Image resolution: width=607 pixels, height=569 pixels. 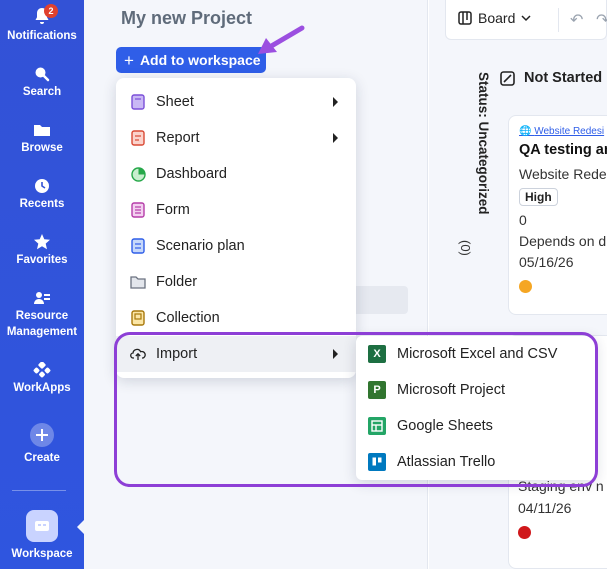 I want to click on menu-item-label: Dashboard, so click(x=191, y=174).